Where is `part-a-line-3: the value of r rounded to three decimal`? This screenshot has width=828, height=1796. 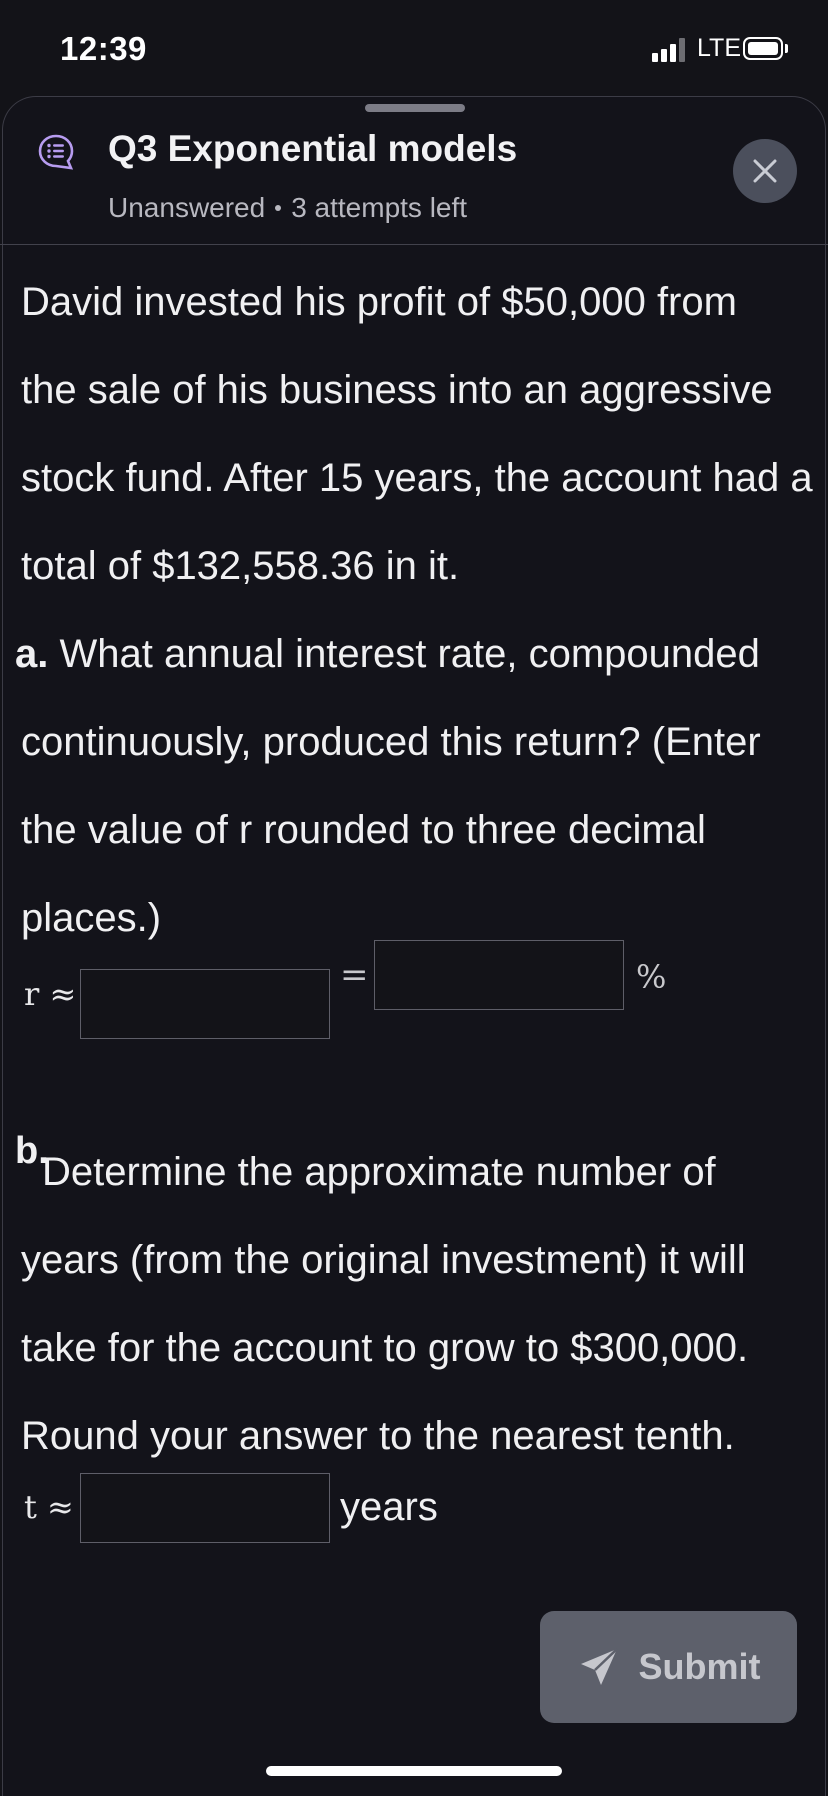
part-a-line-3: the value of r rounded to three decimal is located at coordinates (363, 830).